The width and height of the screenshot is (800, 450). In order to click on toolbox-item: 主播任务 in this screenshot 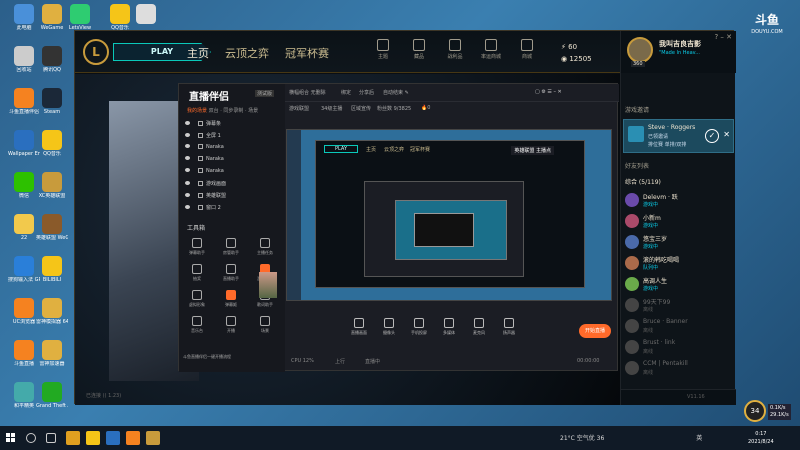, I will do `click(265, 247)`.